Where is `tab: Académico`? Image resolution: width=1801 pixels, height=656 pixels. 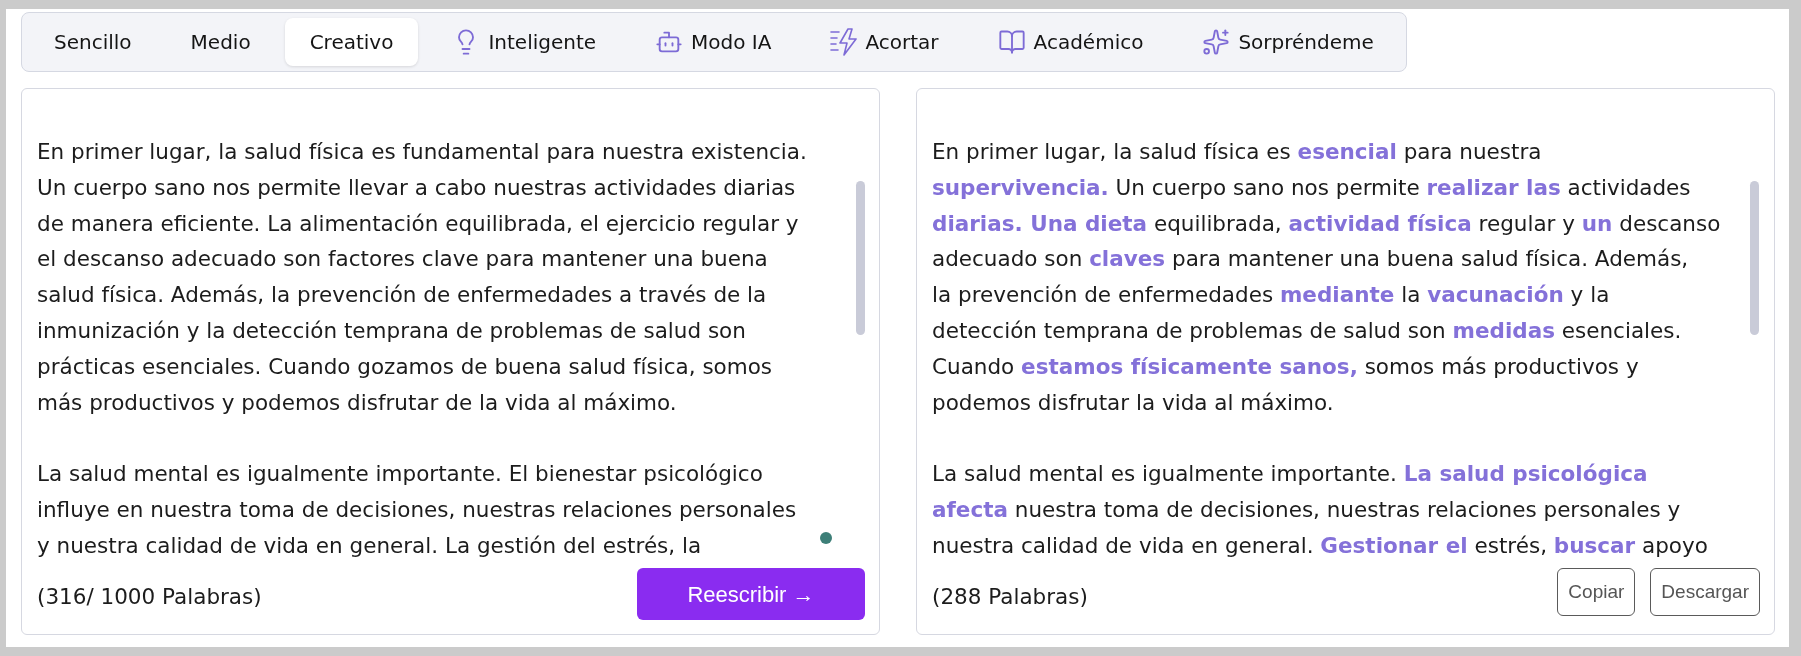 tab: Académico is located at coordinates (1070, 42).